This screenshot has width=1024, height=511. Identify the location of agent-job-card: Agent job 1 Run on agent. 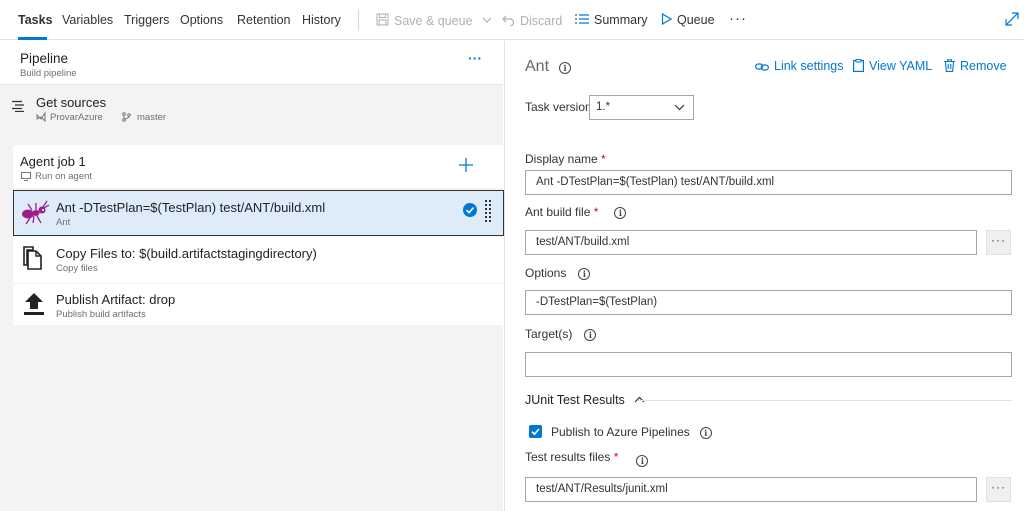
(258, 166).